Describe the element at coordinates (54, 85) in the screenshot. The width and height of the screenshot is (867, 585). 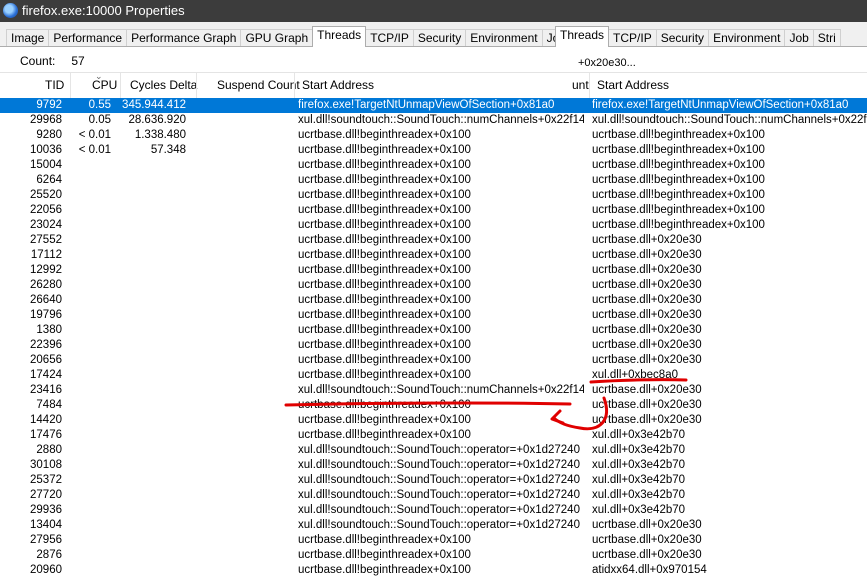
I see `column-header-tid: TID` at that location.